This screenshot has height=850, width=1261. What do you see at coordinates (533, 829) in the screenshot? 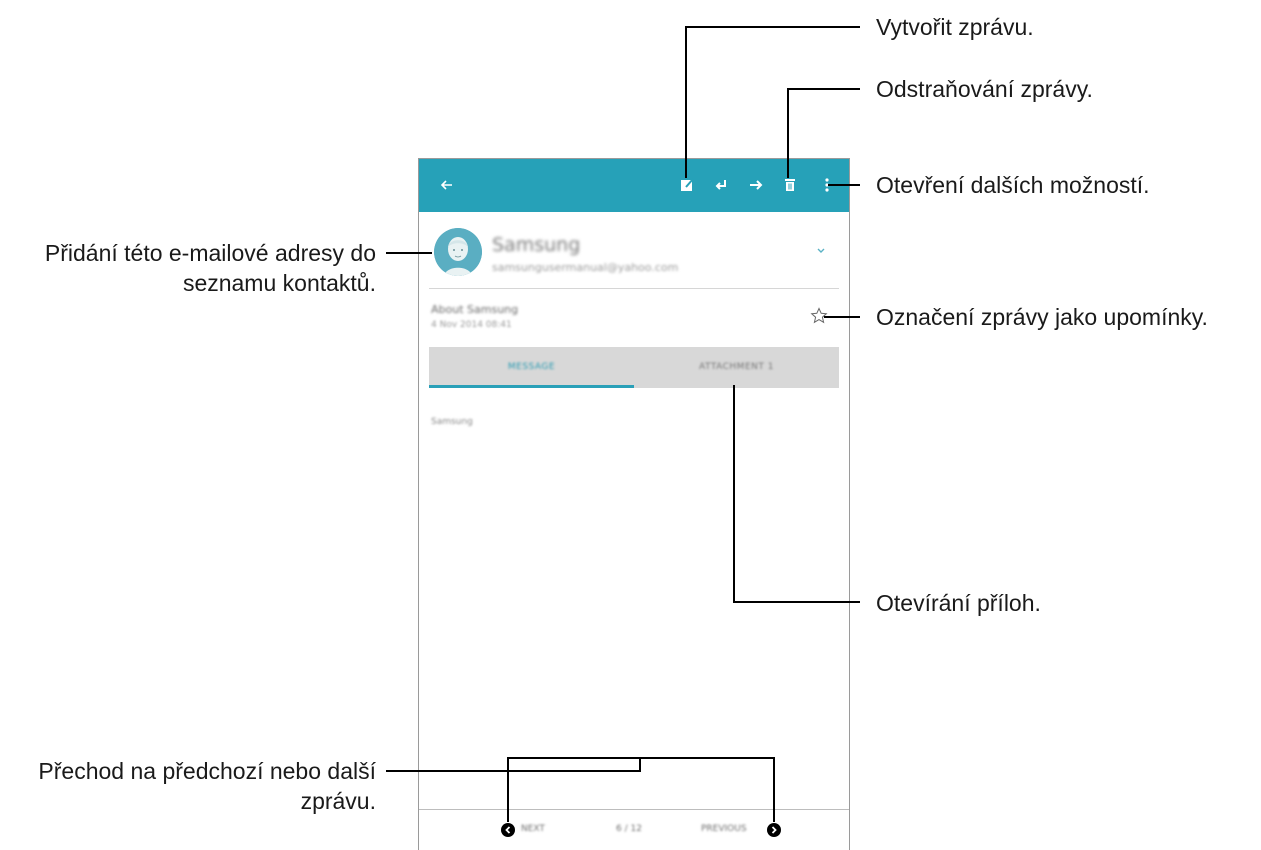
I see `next-button: NEXT` at bounding box center [533, 829].